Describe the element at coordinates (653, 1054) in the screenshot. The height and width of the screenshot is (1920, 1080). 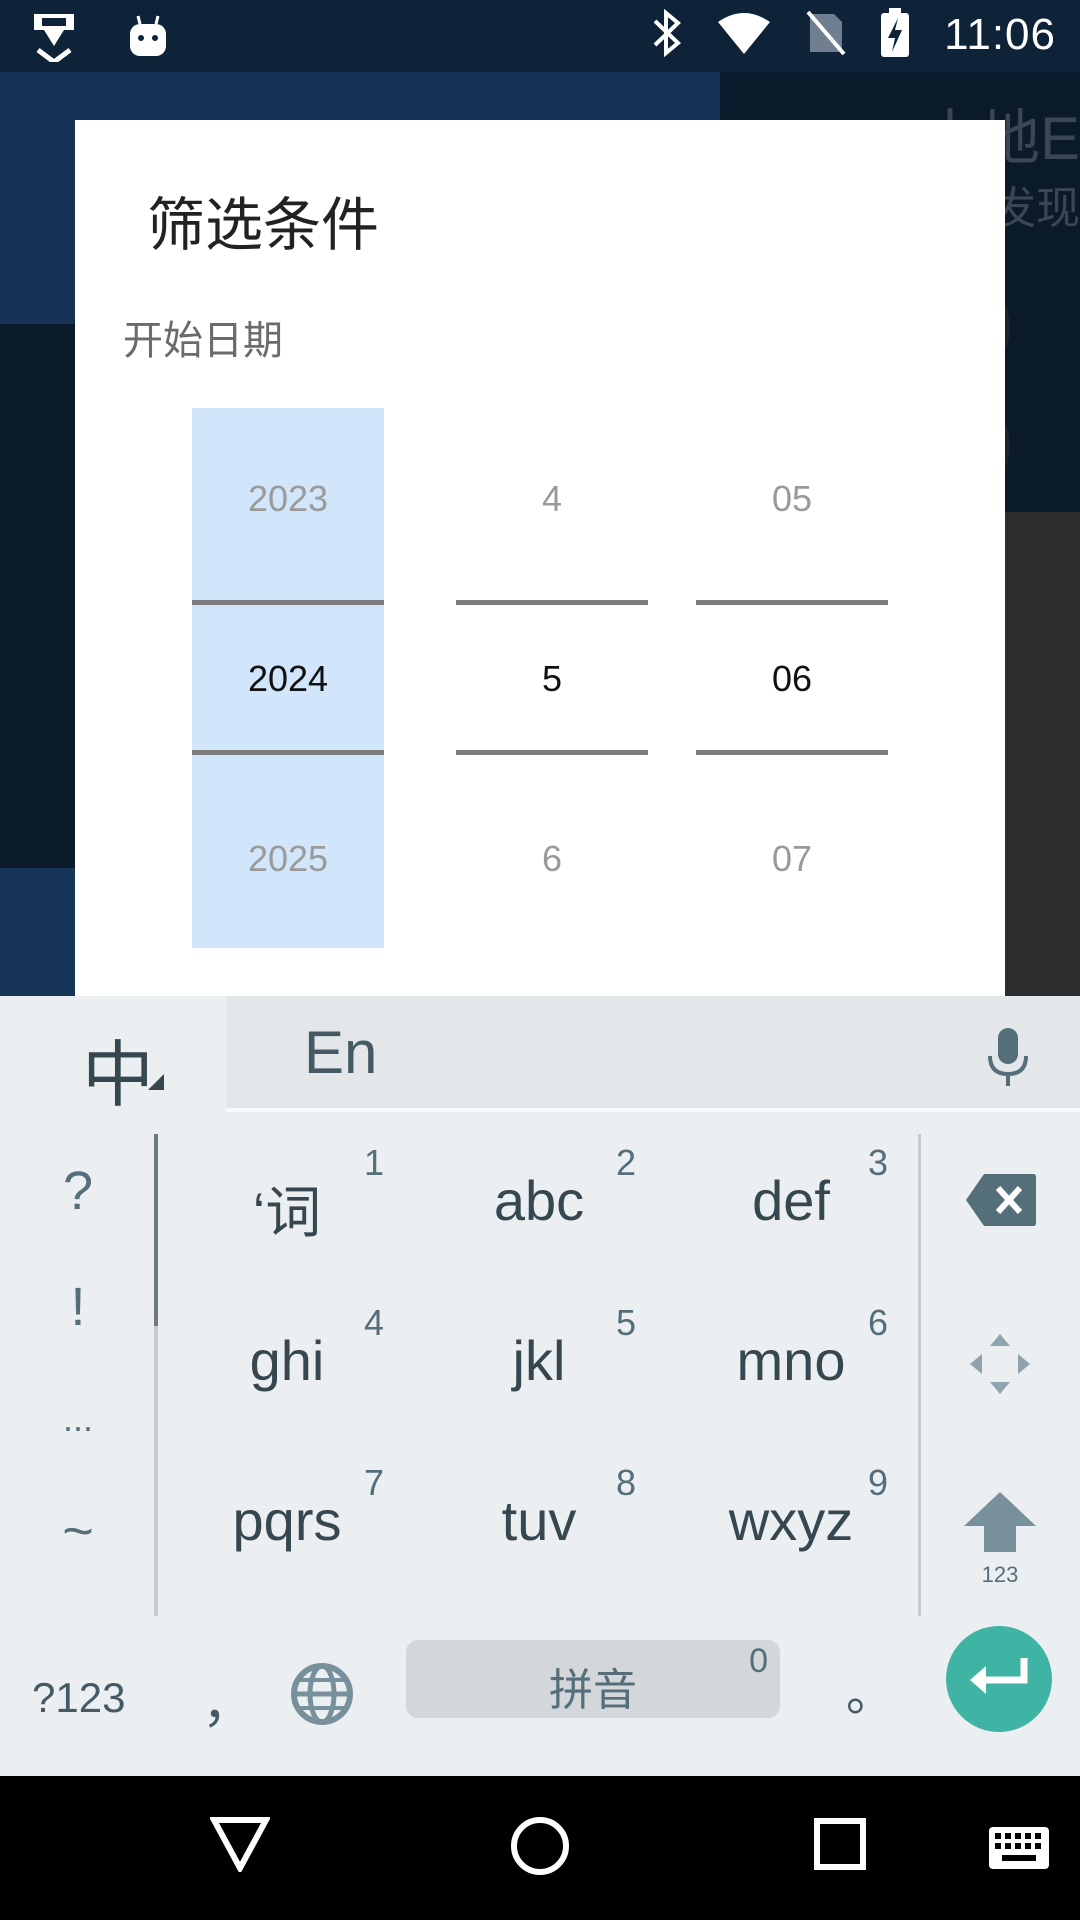
I see `candidate-bar: En` at that location.